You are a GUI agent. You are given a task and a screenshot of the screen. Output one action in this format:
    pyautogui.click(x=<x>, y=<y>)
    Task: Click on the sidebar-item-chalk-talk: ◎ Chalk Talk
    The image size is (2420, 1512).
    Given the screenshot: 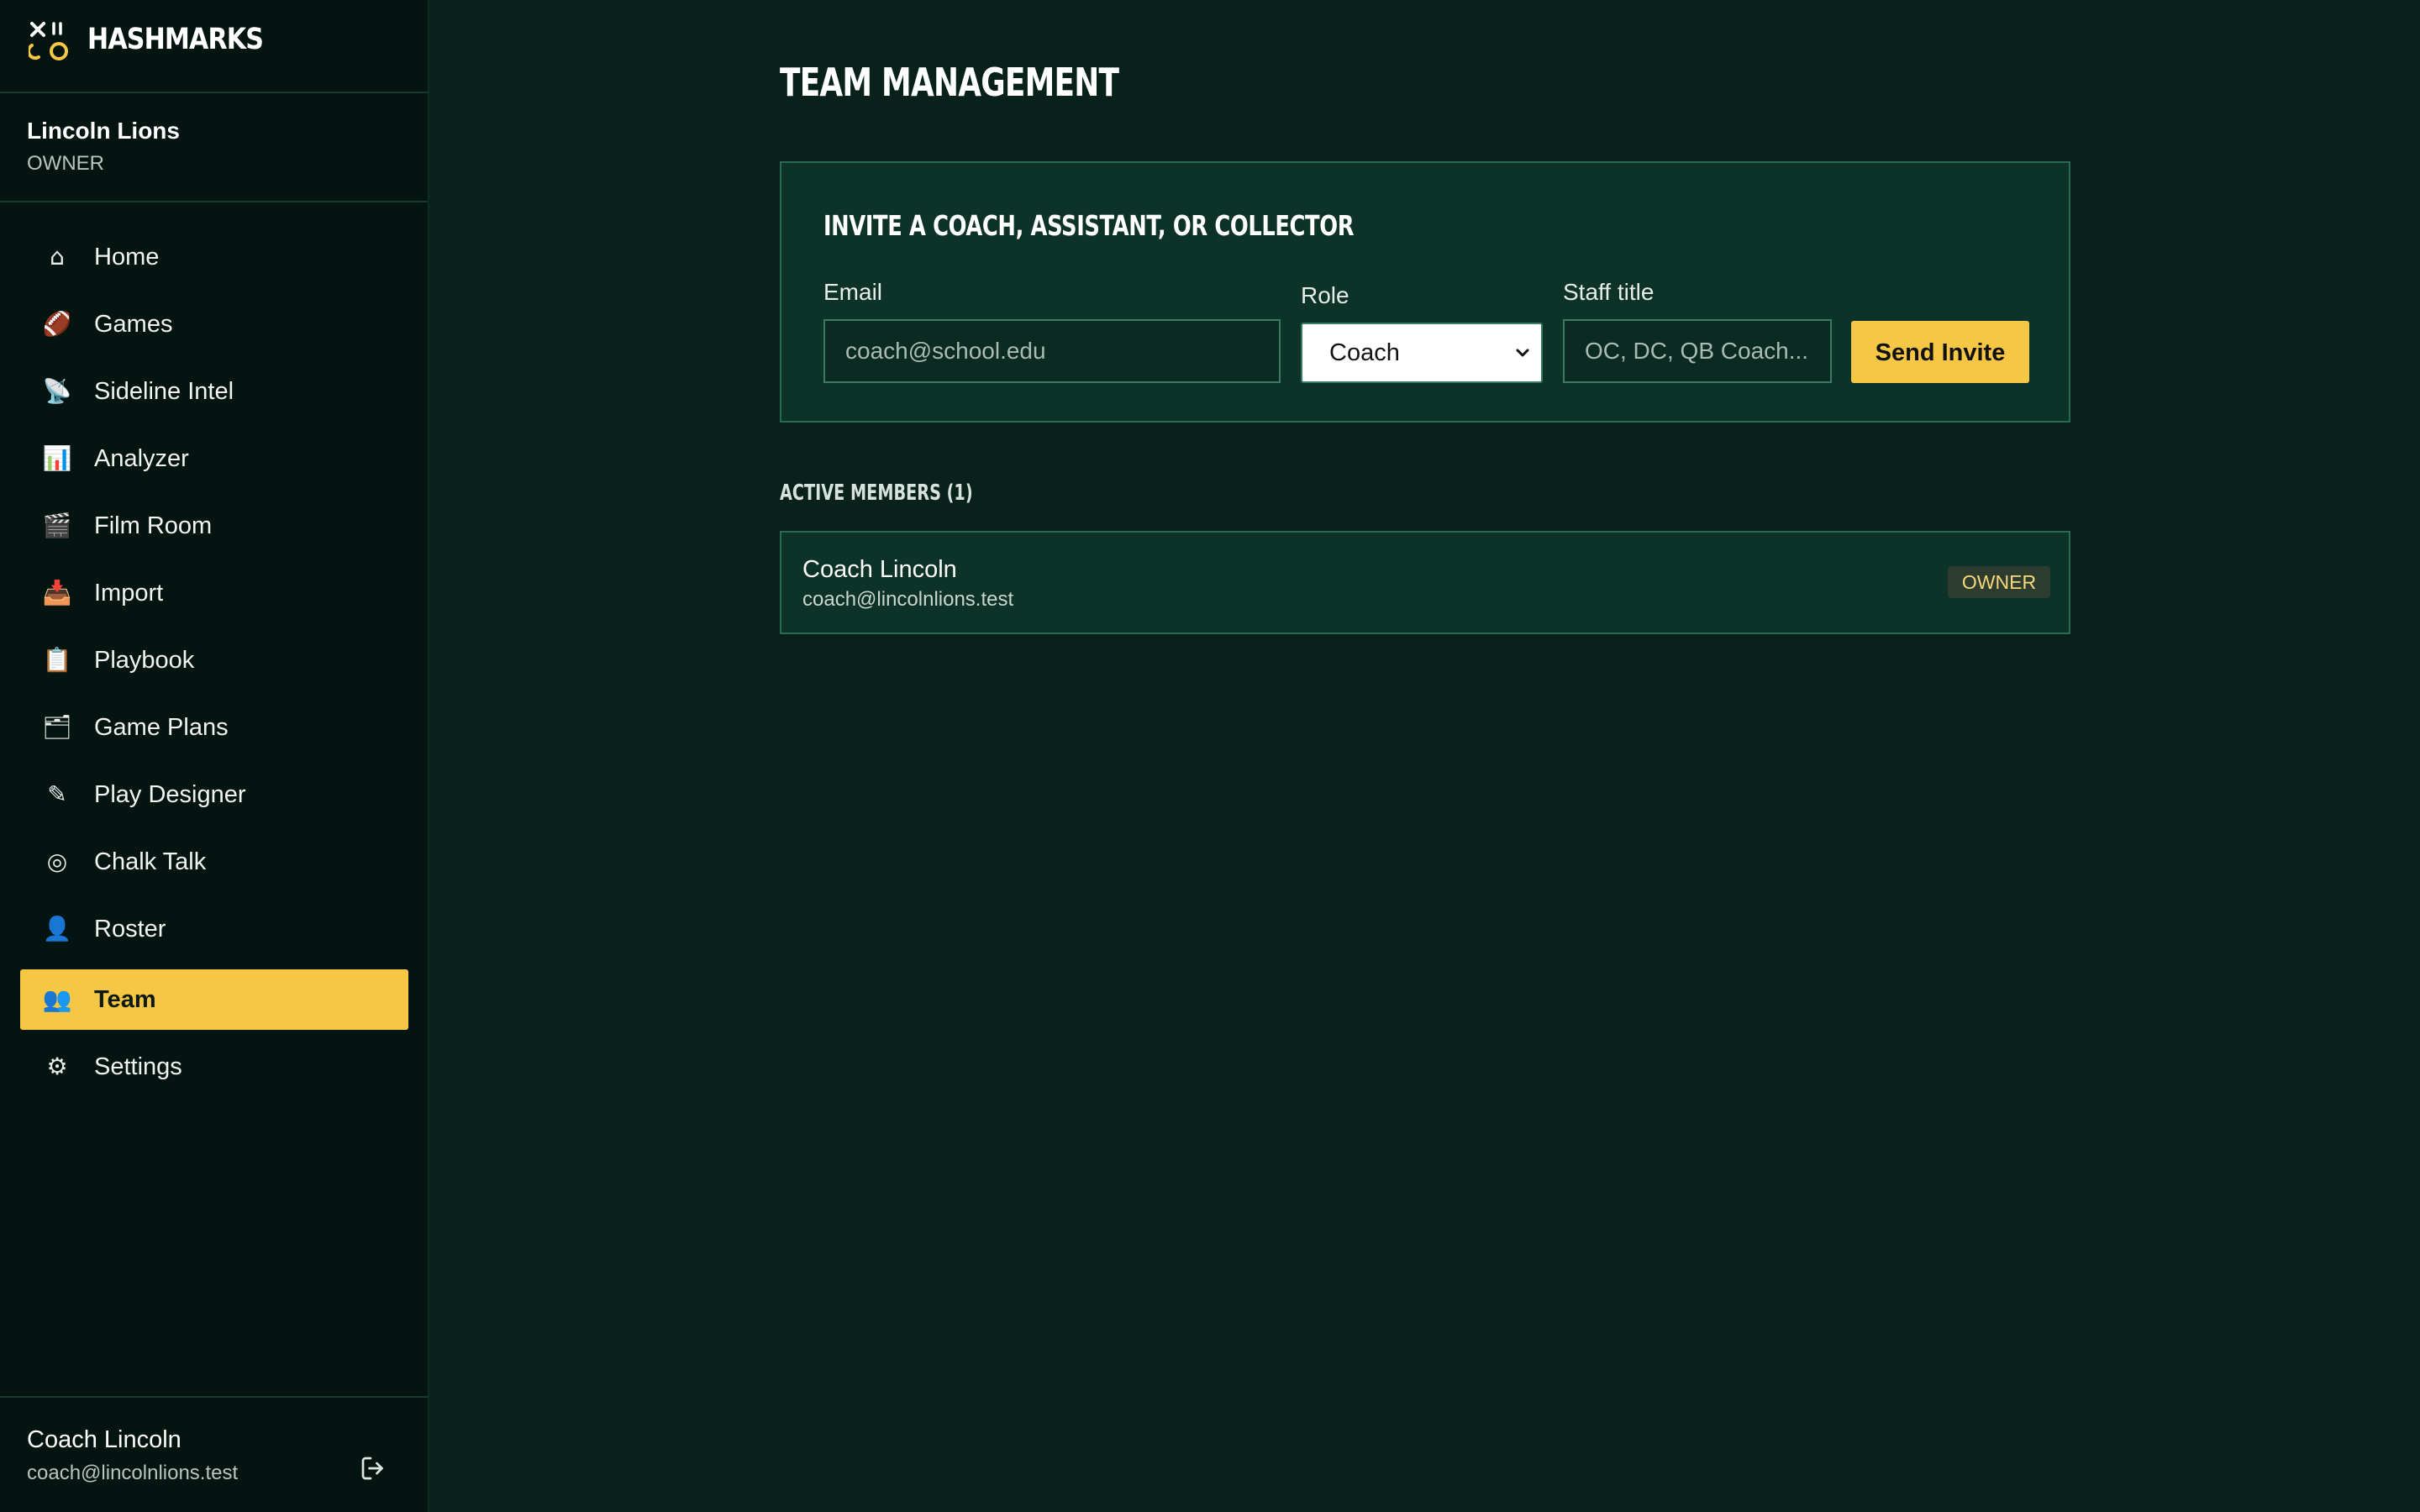 What is the action you would take?
    pyautogui.click(x=214, y=862)
    